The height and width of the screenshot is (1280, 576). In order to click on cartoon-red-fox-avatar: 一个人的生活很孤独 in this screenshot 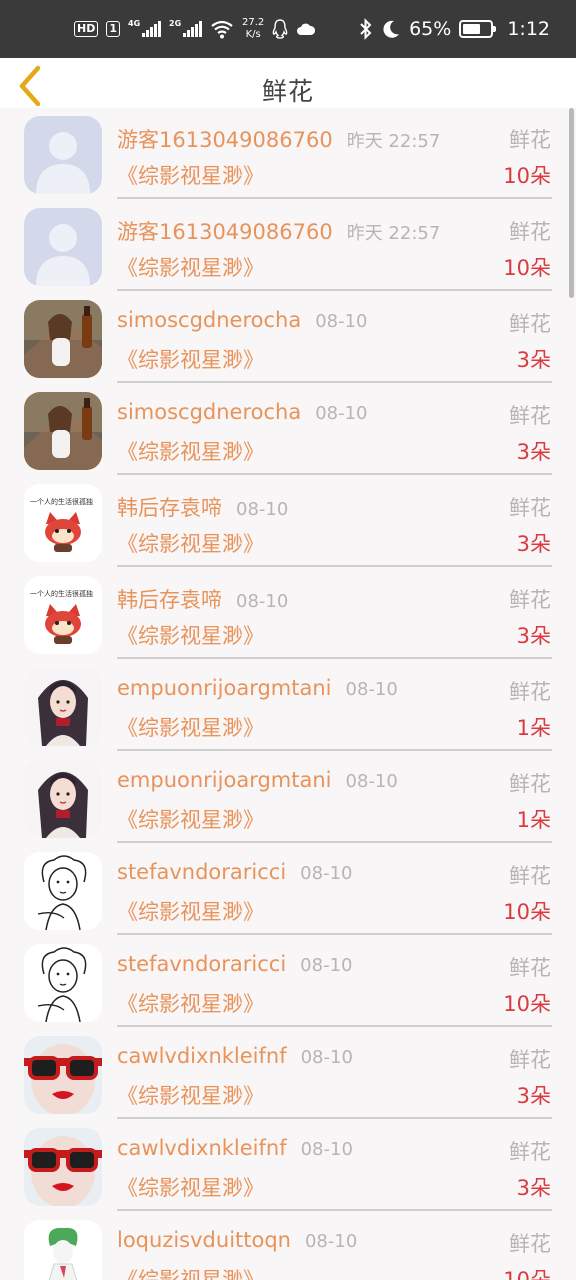, I will do `click(63, 615)`.